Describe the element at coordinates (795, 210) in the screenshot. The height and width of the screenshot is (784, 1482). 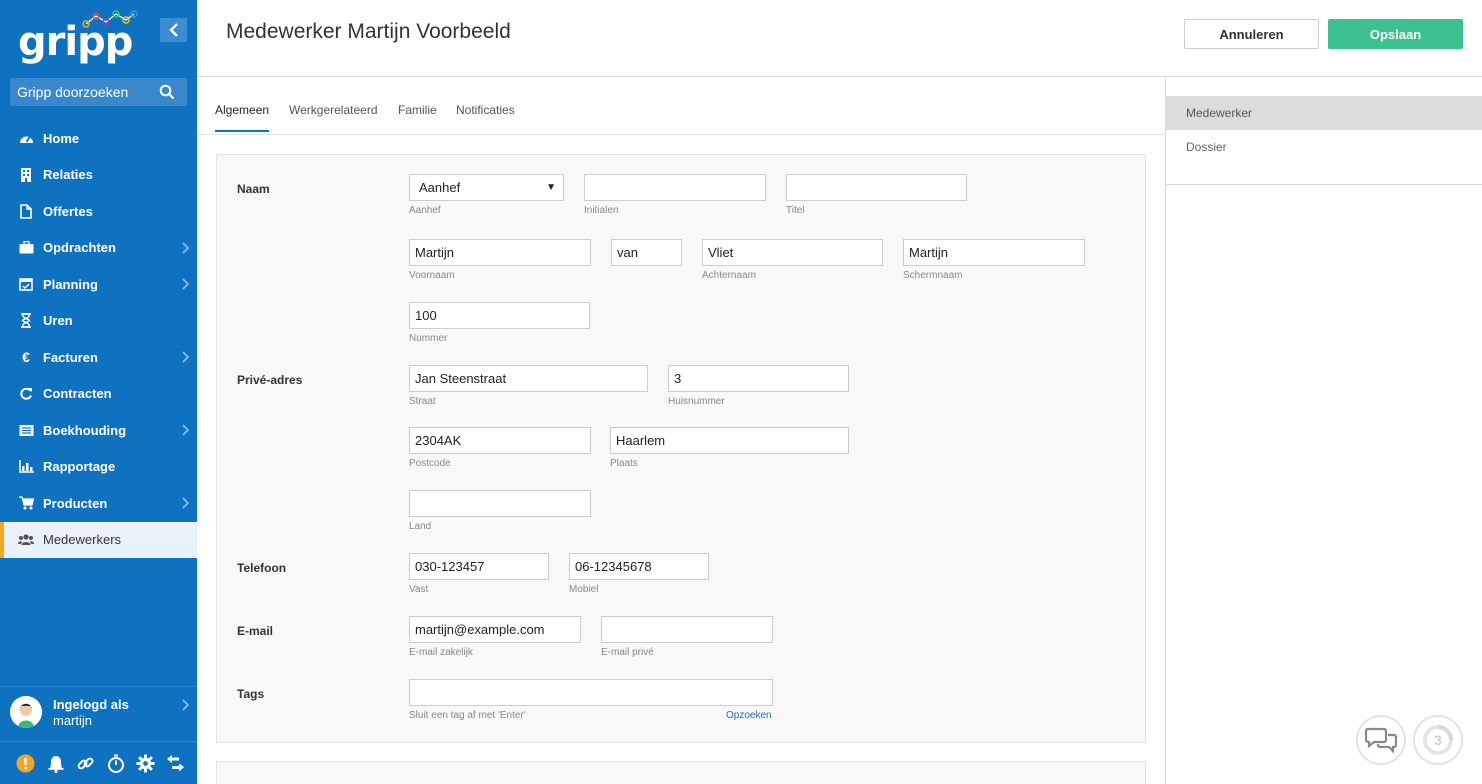
I see `field-label: Titel` at that location.